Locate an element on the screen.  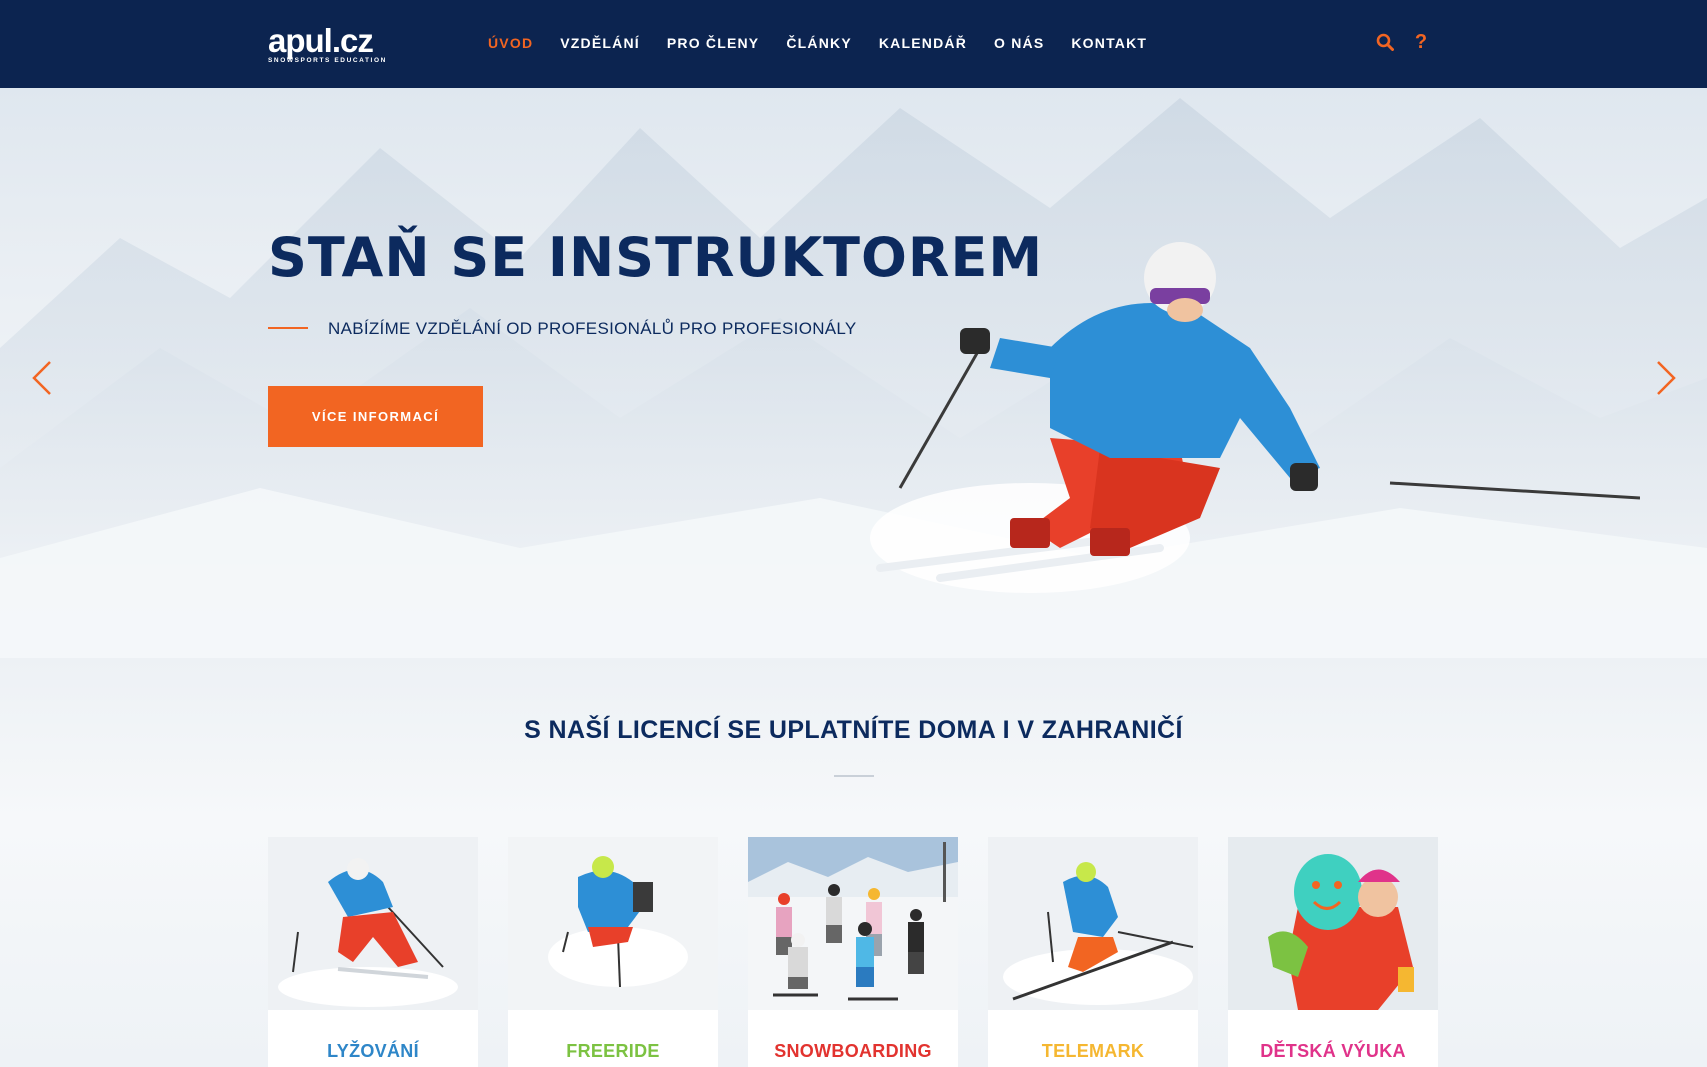
card-detska-vyuka: DĚTSKÁ VÝUKA is located at coordinates (1333, 952).